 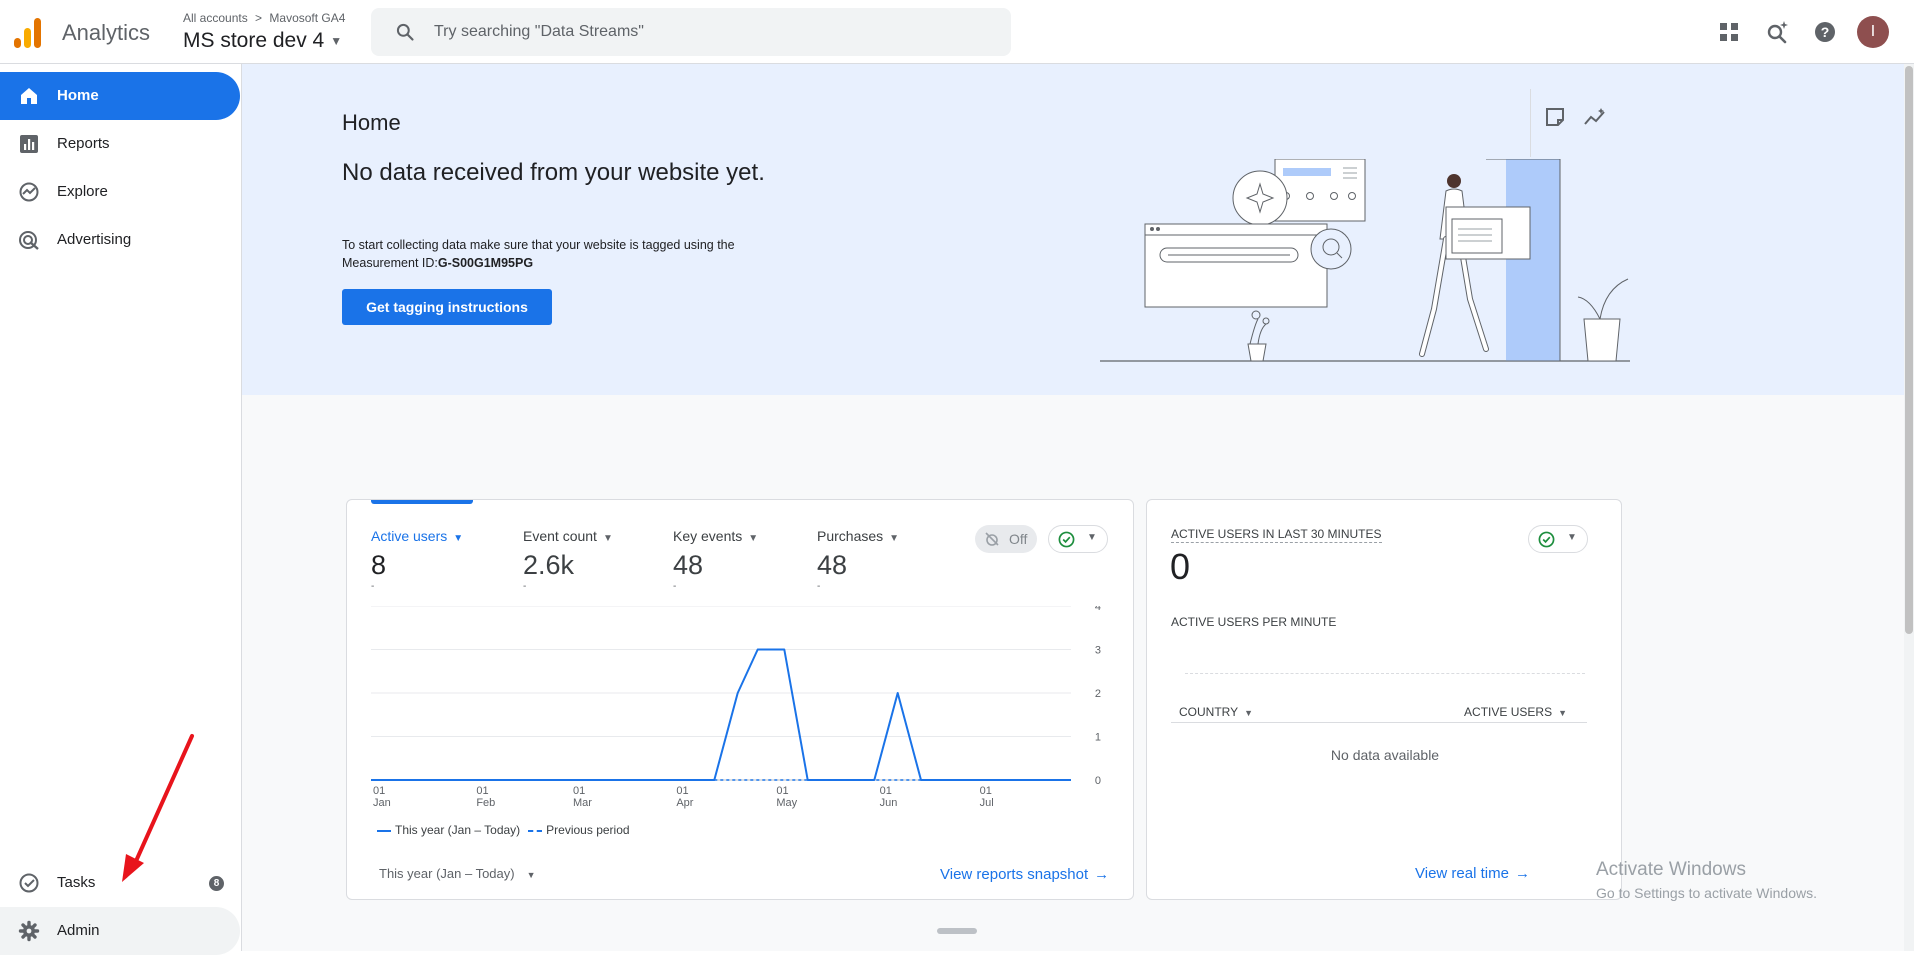 I want to click on selected-tab-indicator, so click(x=422, y=502).